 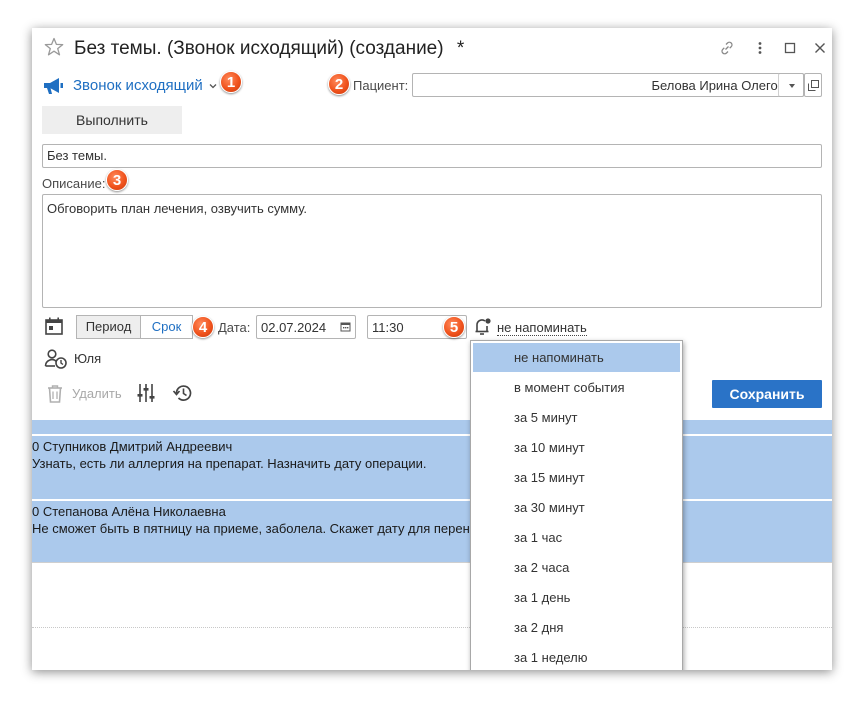 What do you see at coordinates (108, 327) in the screenshot?
I see `period-button: Период` at bounding box center [108, 327].